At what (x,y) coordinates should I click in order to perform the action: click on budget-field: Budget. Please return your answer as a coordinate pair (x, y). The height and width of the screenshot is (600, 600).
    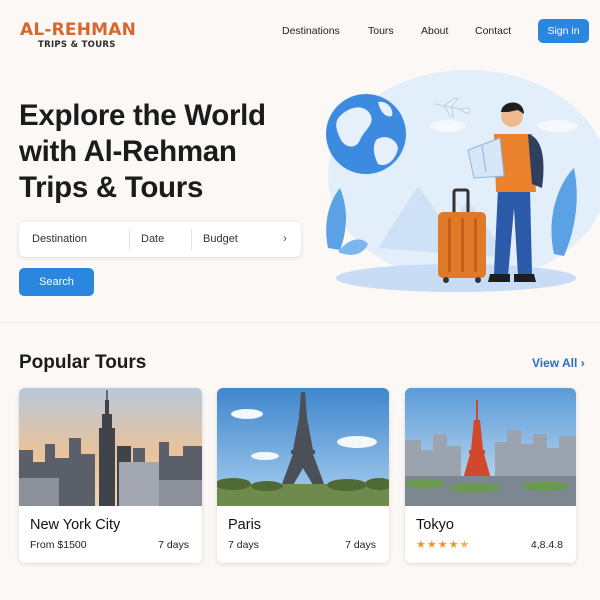
    Looking at the image, I should click on (220, 239).